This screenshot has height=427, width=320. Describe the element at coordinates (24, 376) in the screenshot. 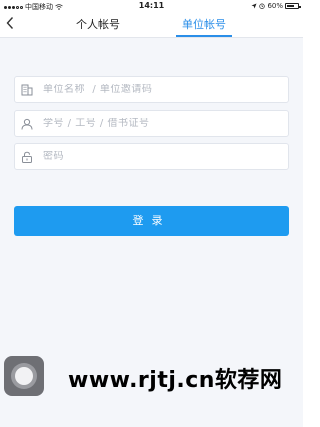

I see `assistive-touch-icon` at that location.